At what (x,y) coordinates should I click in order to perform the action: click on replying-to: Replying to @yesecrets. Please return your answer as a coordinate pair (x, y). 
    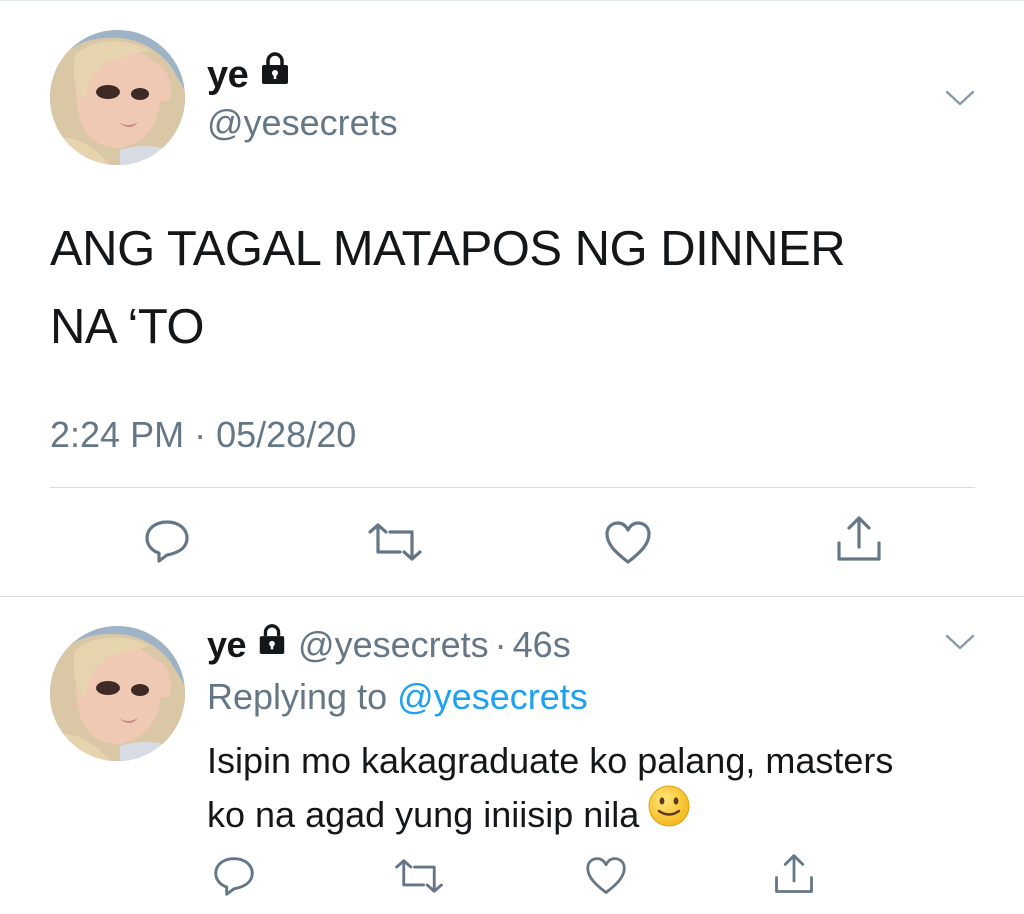
    Looking at the image, I should click on (397, 697).